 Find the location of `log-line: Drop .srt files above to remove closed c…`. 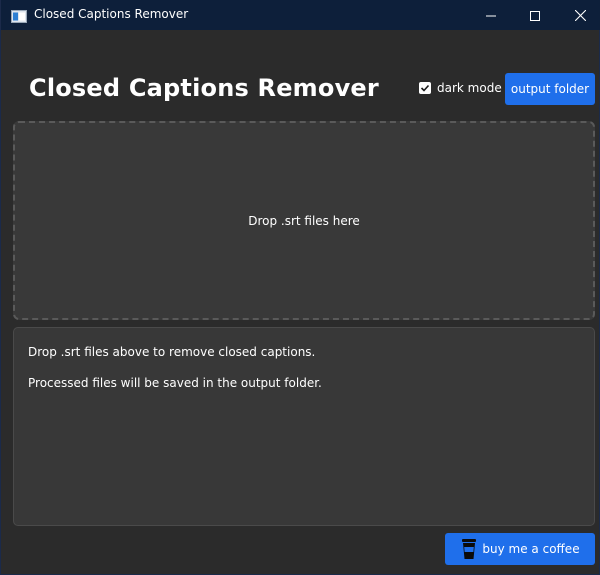

log-line: Drop .srt files above to remove closed c… is located at coordinates (172, 352).